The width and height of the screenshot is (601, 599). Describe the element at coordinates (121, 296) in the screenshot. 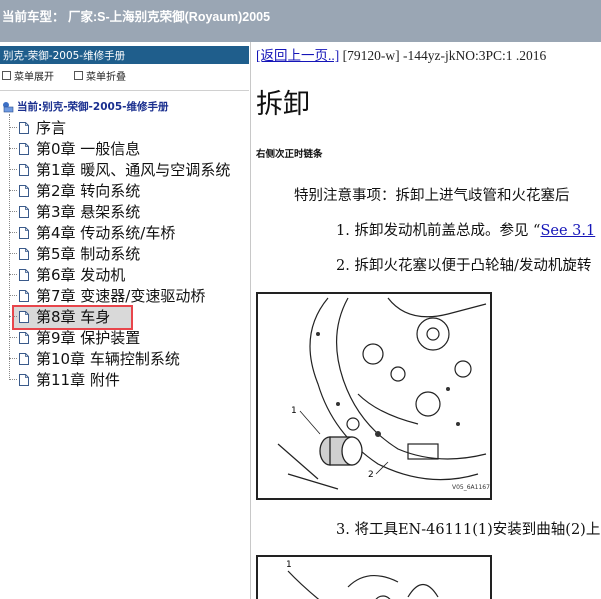

I see `tree-item-label: 第7章 变速器/变速驱动桥` at that location.